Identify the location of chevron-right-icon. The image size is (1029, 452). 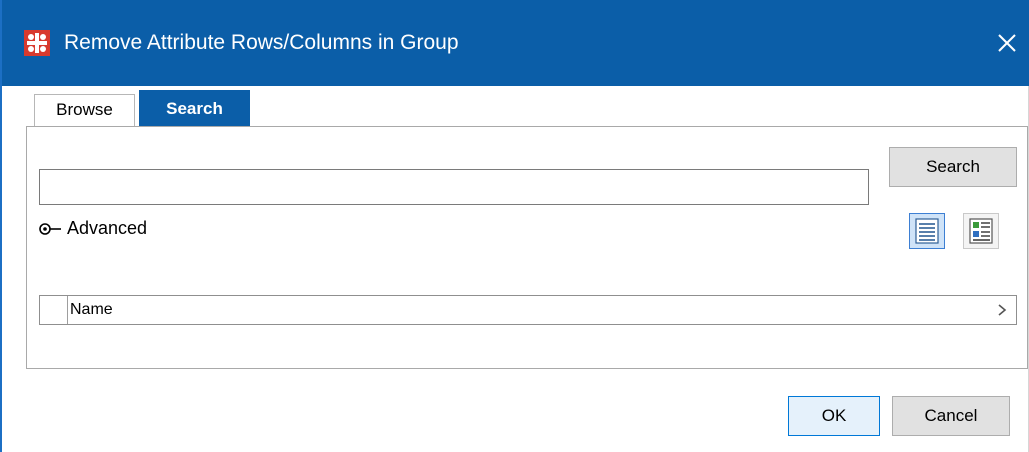
(1002, 310).